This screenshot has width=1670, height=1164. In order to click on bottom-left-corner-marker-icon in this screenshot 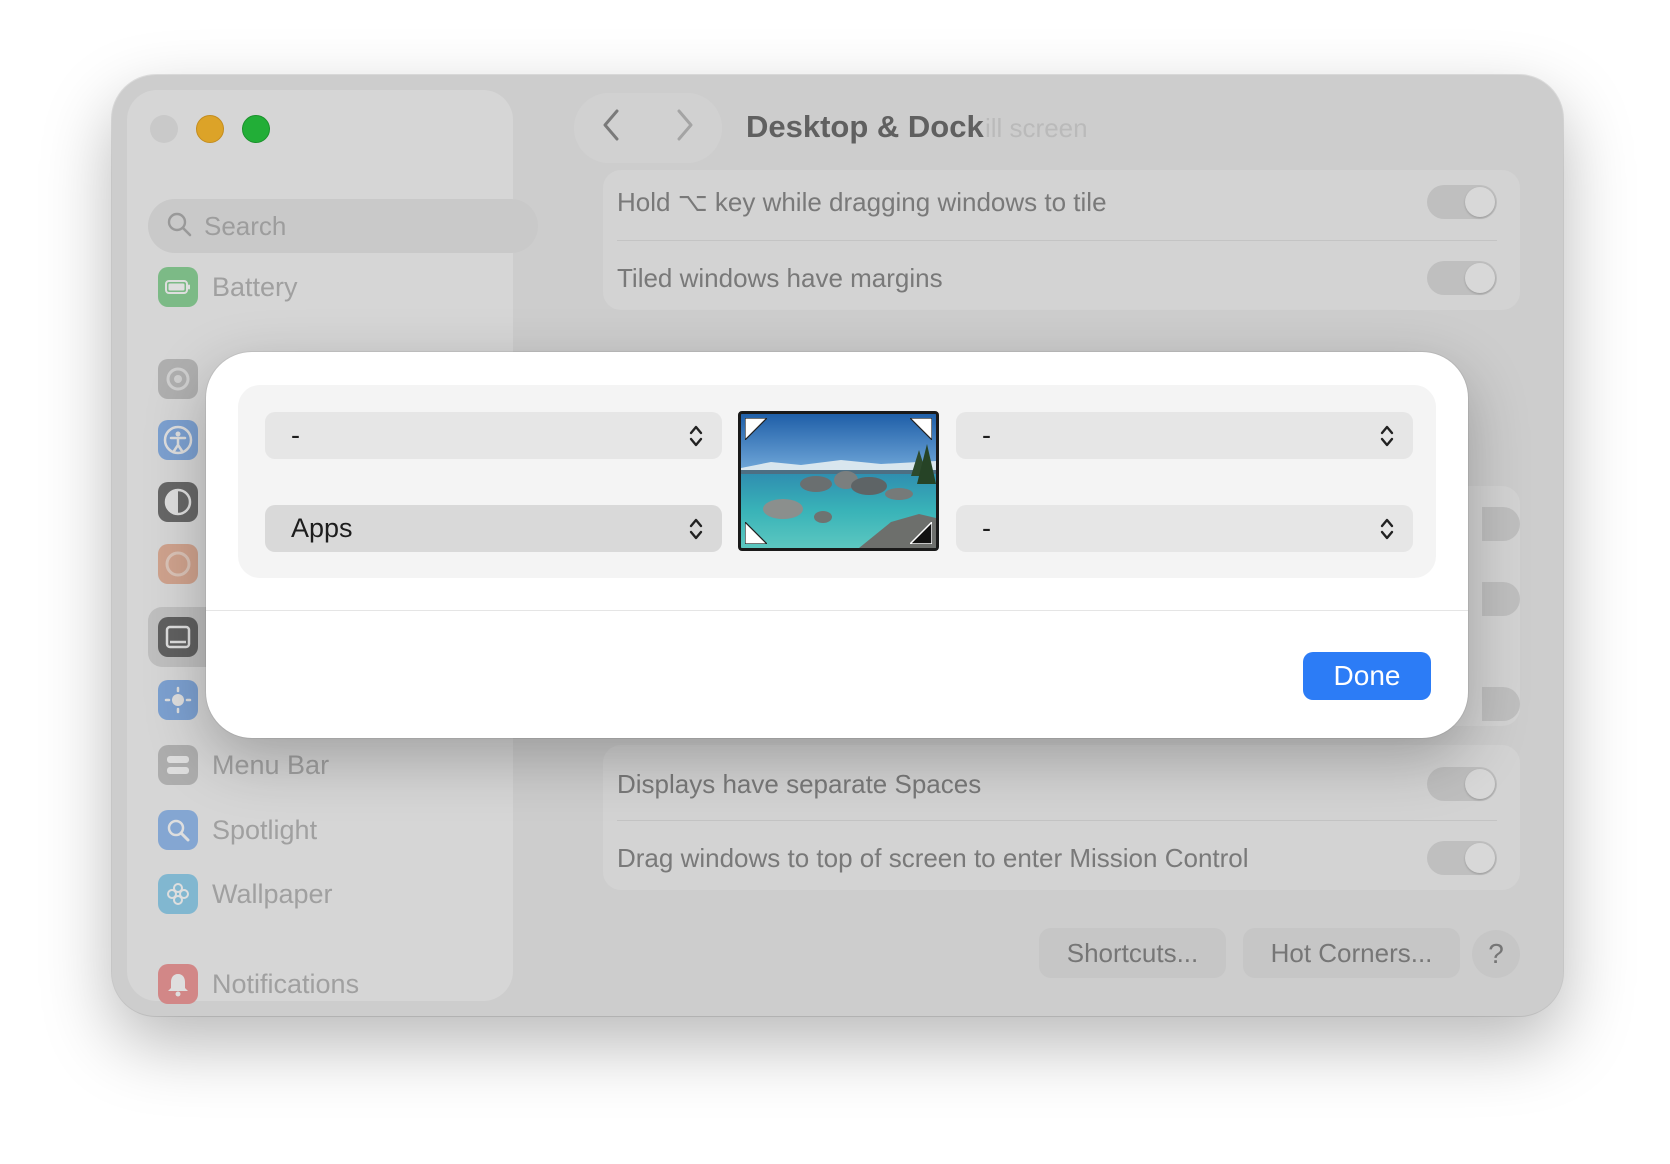, I will do `click(756, 533)`.